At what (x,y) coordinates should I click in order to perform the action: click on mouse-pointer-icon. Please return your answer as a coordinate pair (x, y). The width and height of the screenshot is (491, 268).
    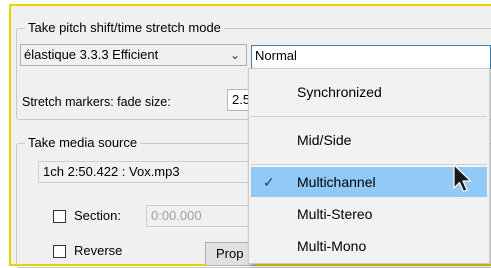
    Looking at the image, I should click on (462, 178).